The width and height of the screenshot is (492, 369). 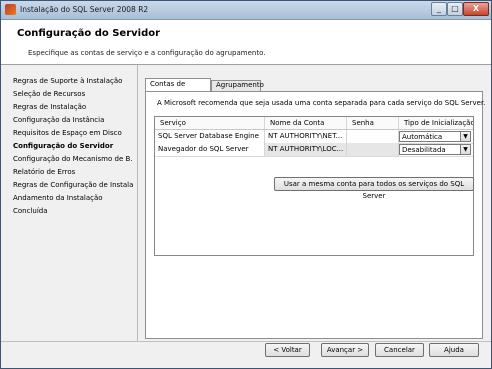 I want to click on help-button: Ajuda, so click(x=454, y=350).